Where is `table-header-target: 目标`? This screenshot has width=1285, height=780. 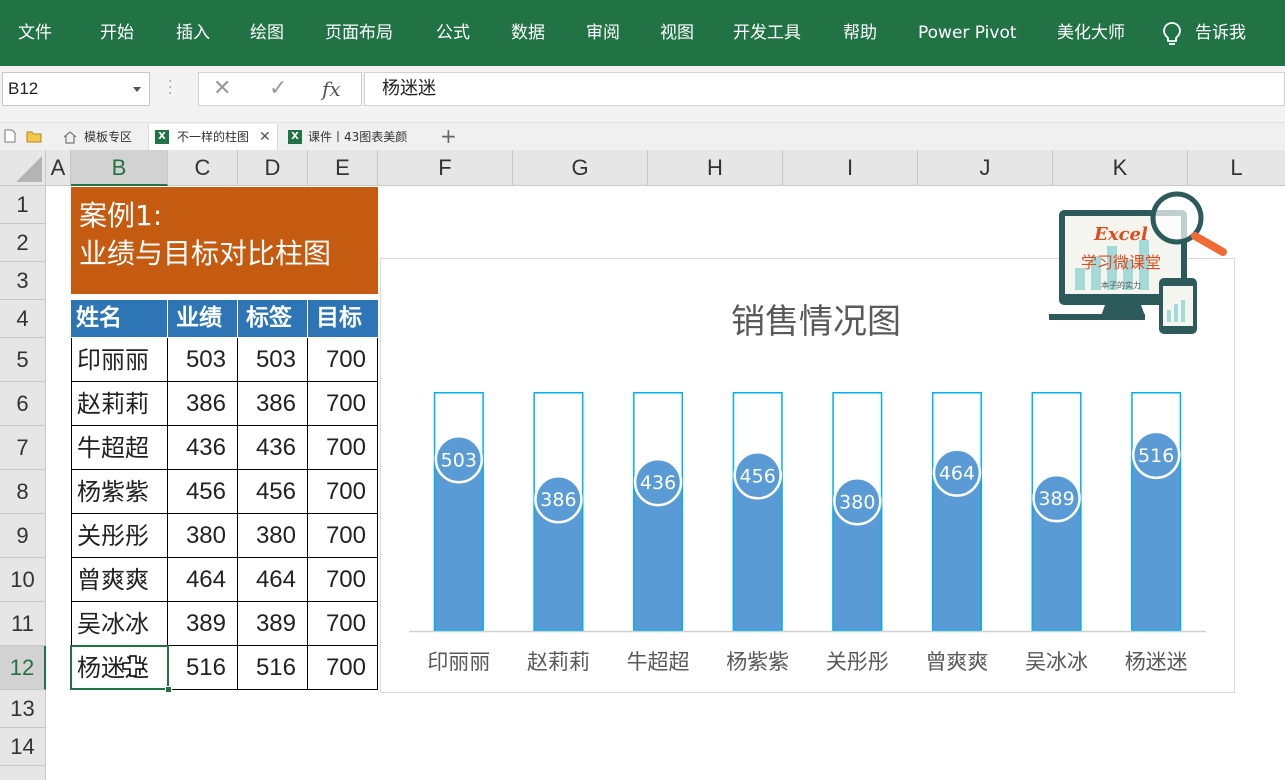
table-header-target: 目标 is located at coordinates (343, 318).